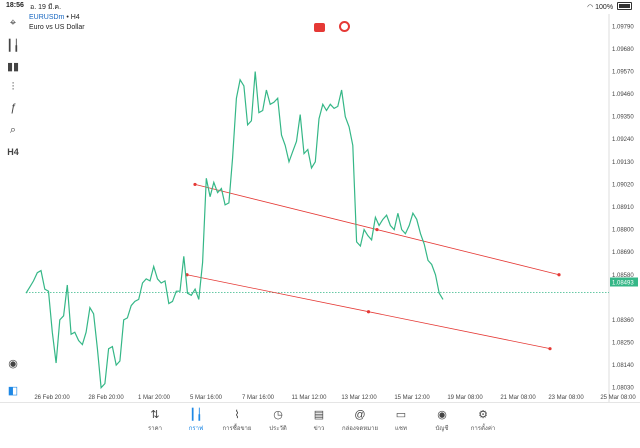 The height and width of the screenshot is (448, 640). I want to click on history-icon: ◷, so click(278, 415).